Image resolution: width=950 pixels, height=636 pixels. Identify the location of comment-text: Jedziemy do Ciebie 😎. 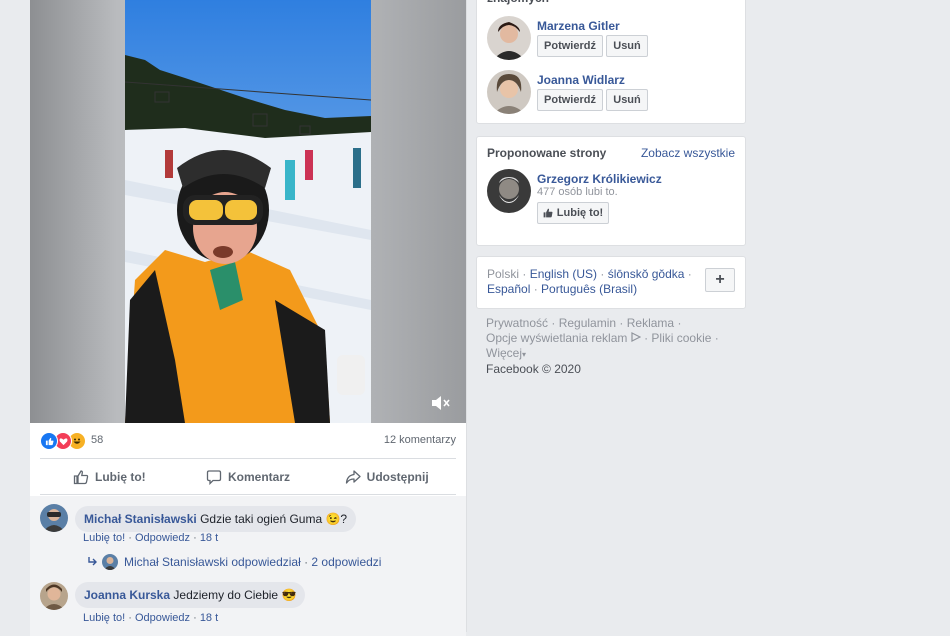
(235, 595).